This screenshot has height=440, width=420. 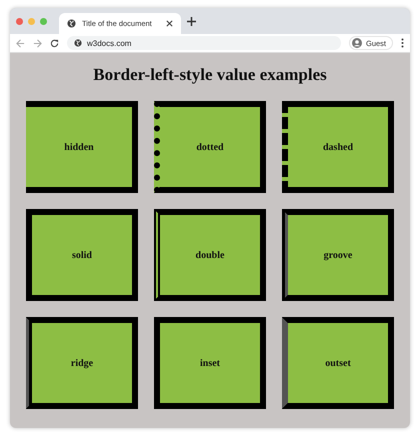 What do you see at coordinates (82, 147) in the screenshot?
I see `example-box: hidden` at bounding box center [82, 147].